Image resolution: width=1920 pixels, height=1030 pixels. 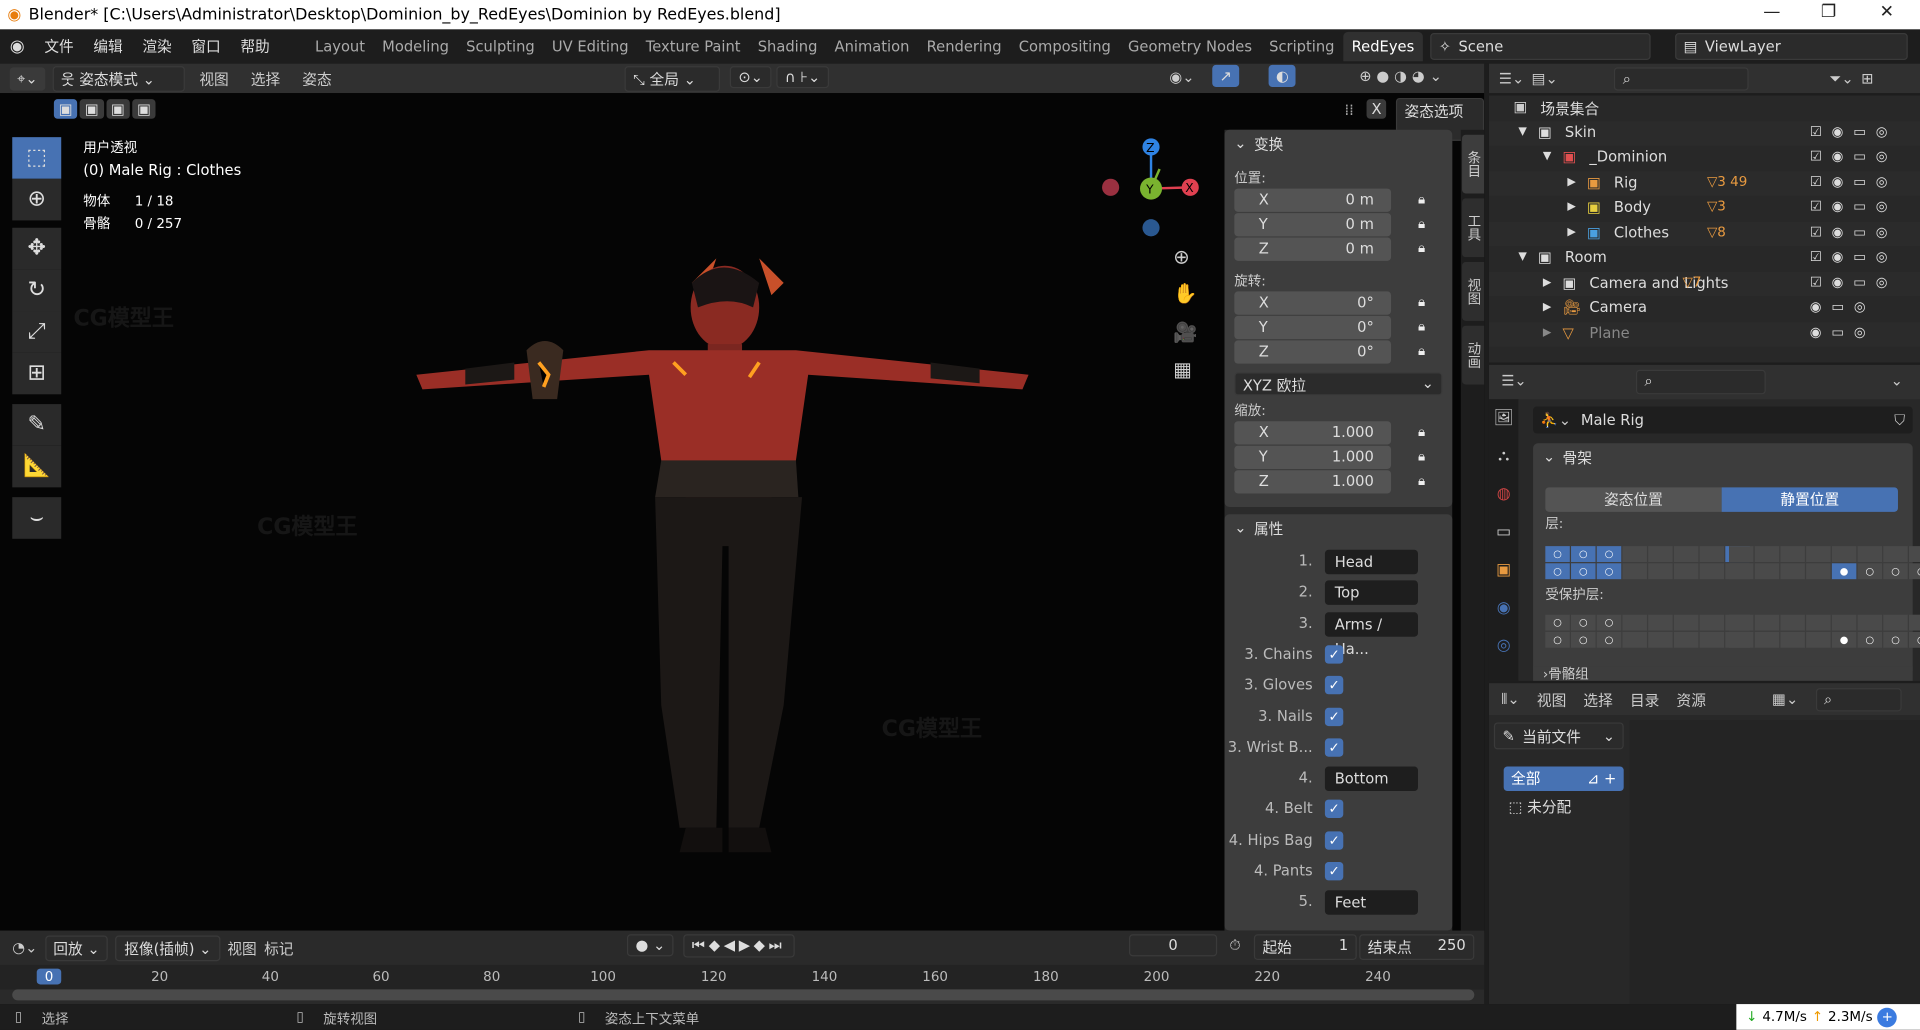 What do you see at coordinates (157, 46) in the screenshot?
I see `menu-render: 渲染` at bounding box center [157, 46].